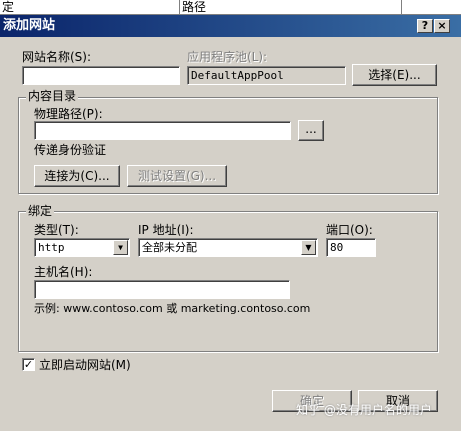 Image resolution: width=461 pixels, height=431 pixels. Describe the element at coordinates (56, 230) in the screenshot. I see `binding-type-label: 类型(T):` at that location.